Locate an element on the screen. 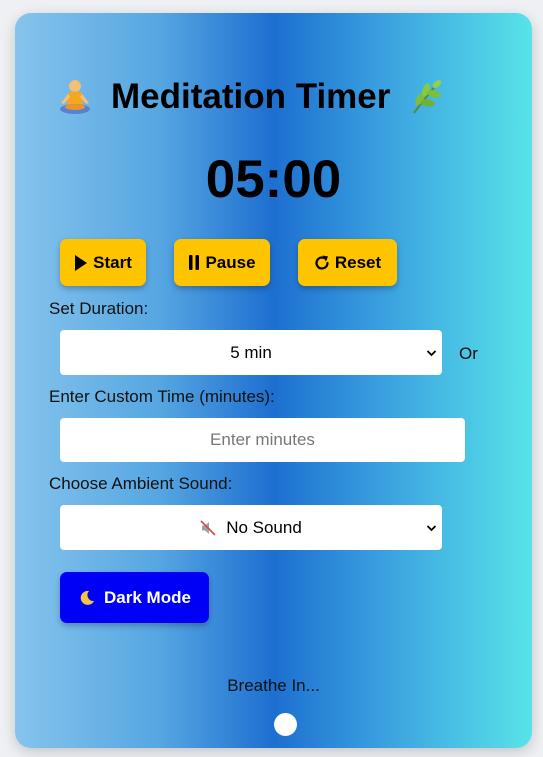  herb-leaf-icon is located at coordinates (427, 97).